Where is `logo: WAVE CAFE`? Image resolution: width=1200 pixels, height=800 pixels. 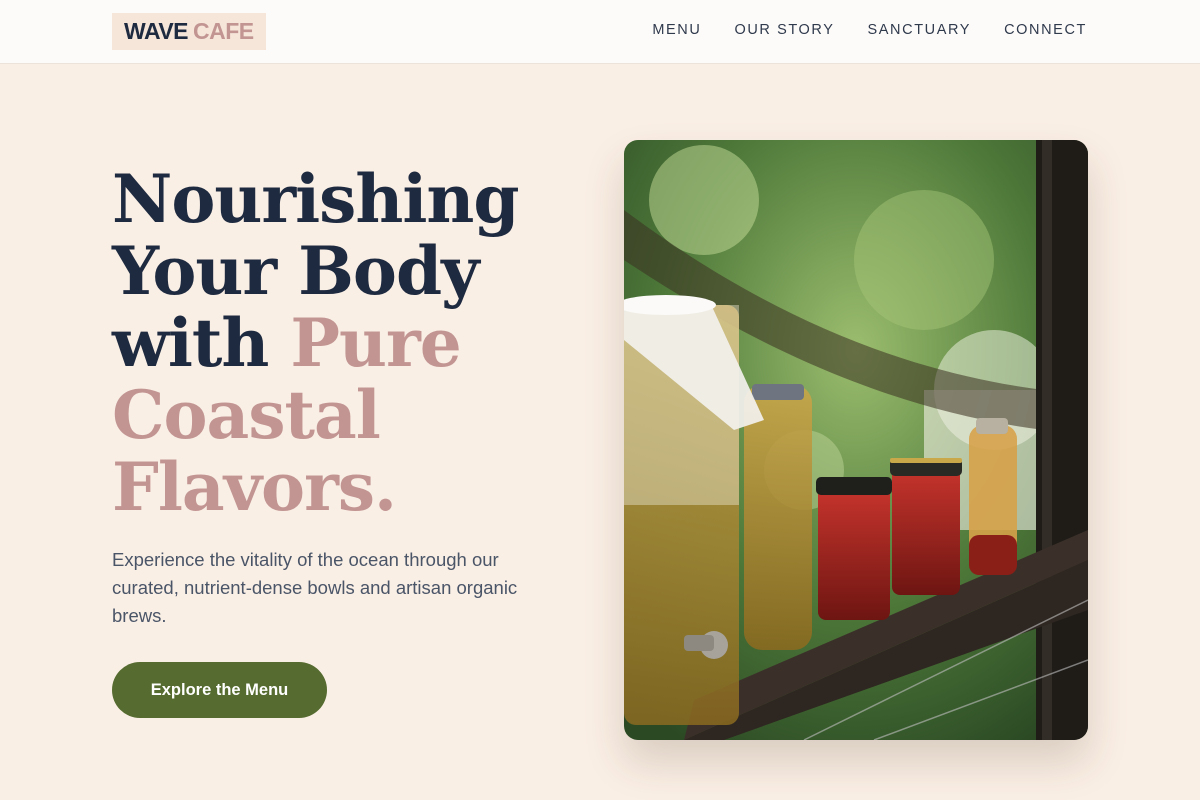
logo: WAVE CAFE is located at coordinates (189, 31).